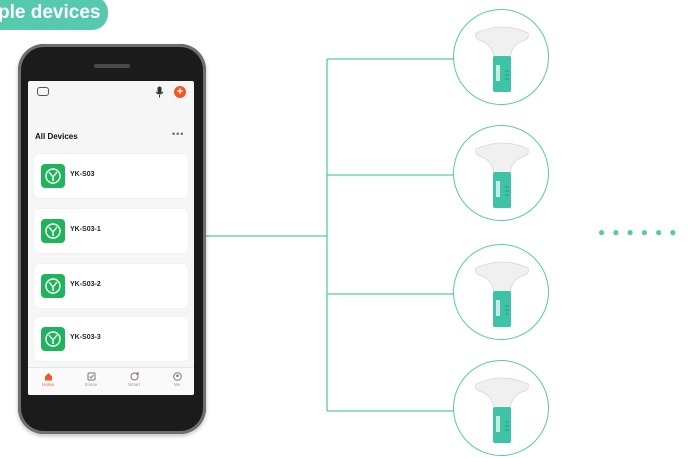 The width and height of the screenshot is (696, 458). Describe the element at coordinates (134, 376) in the screenshot. I see `smart-icon` at that location.